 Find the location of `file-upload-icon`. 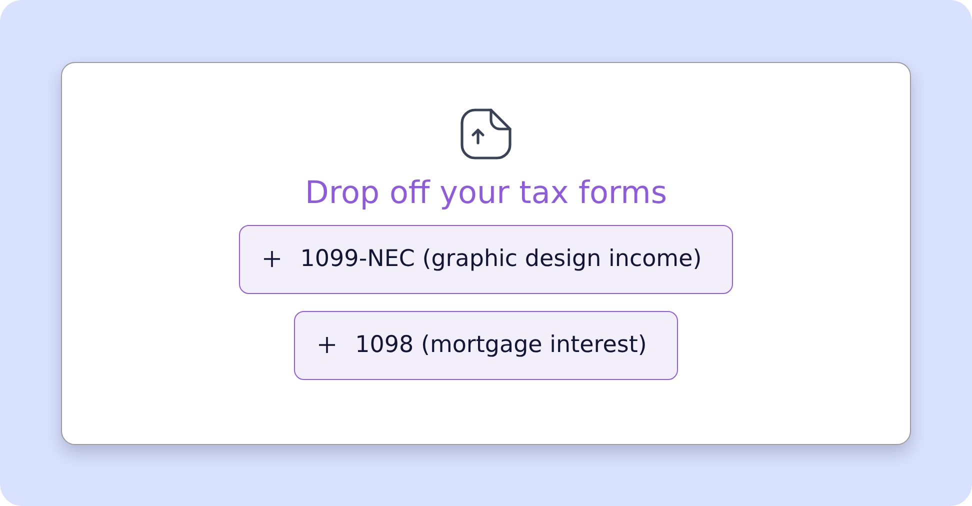

file-upload-icon is located at coordinates (486, 133).